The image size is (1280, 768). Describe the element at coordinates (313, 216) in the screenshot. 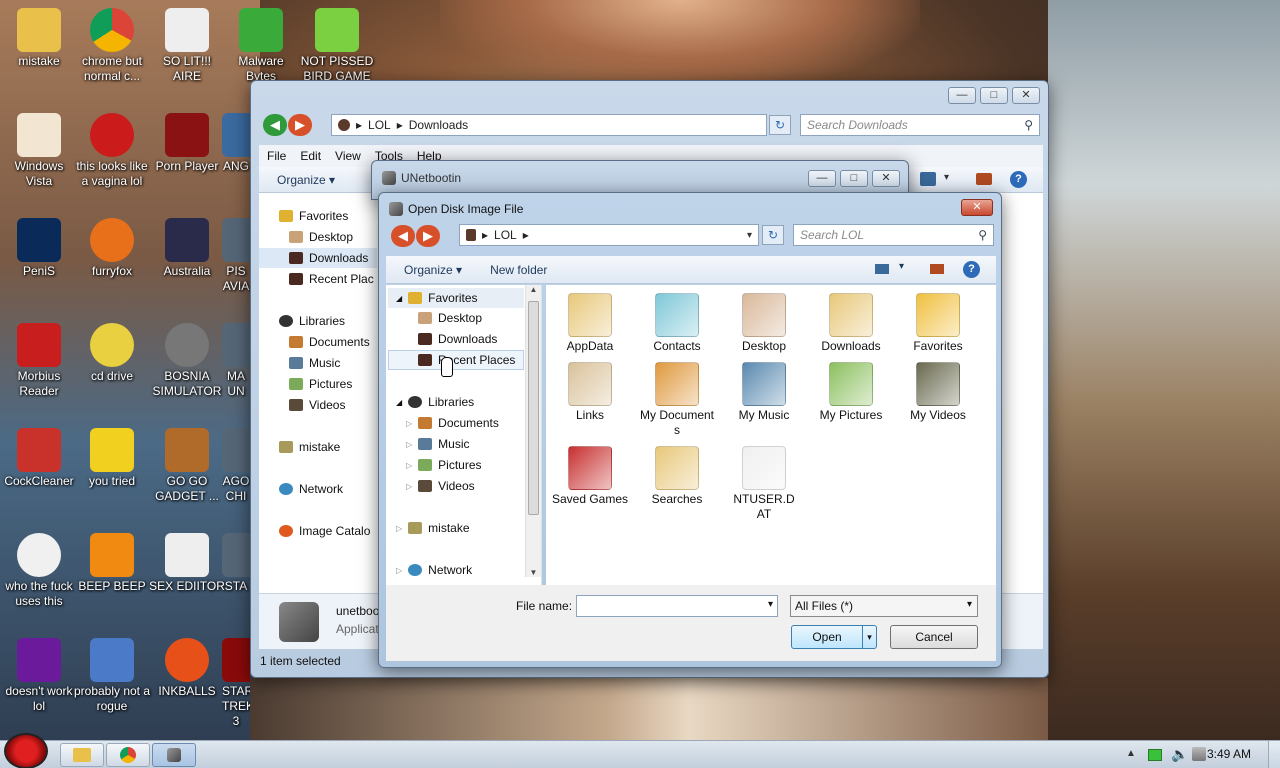

I see `nav-favorites: Favorites` at that location.